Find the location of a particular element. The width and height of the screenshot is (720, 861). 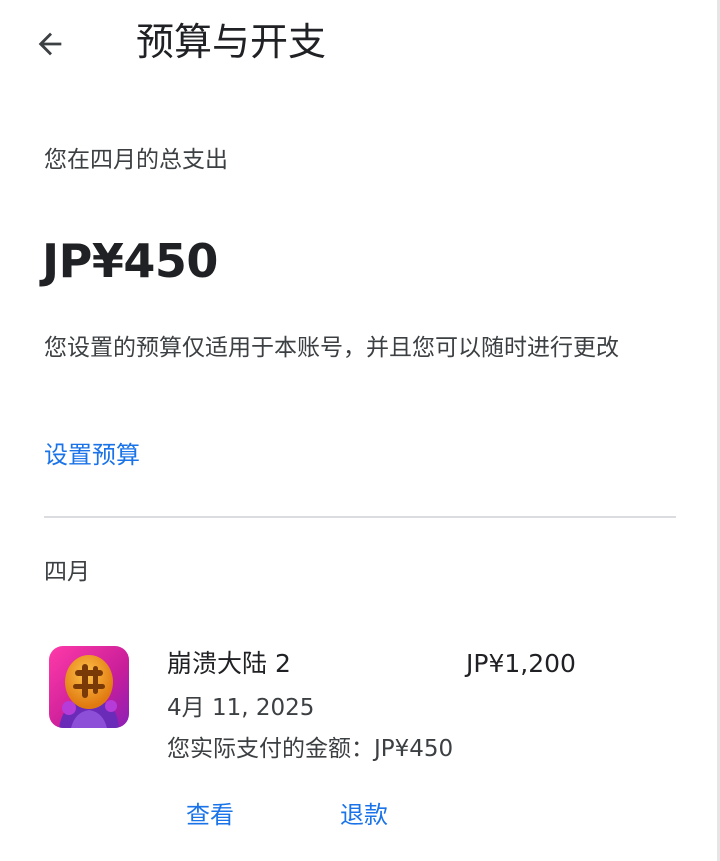

budget-note: 您设置的预算仅适用于本账号，并且您可以随时进行更改 is located at coordinates (331, 348).